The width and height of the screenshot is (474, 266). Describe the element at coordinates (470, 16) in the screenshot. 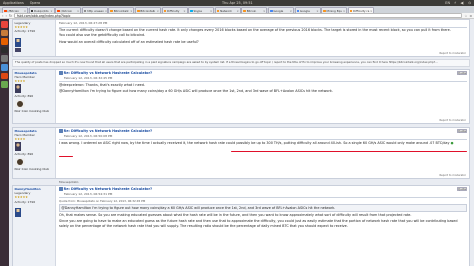

I see `menu-icon: ≡` at that location.